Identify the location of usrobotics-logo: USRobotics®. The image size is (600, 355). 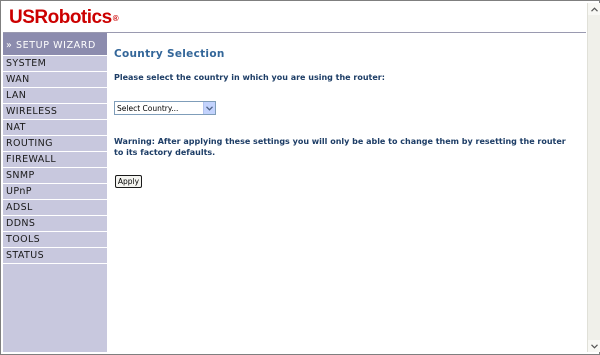
(64, 18).